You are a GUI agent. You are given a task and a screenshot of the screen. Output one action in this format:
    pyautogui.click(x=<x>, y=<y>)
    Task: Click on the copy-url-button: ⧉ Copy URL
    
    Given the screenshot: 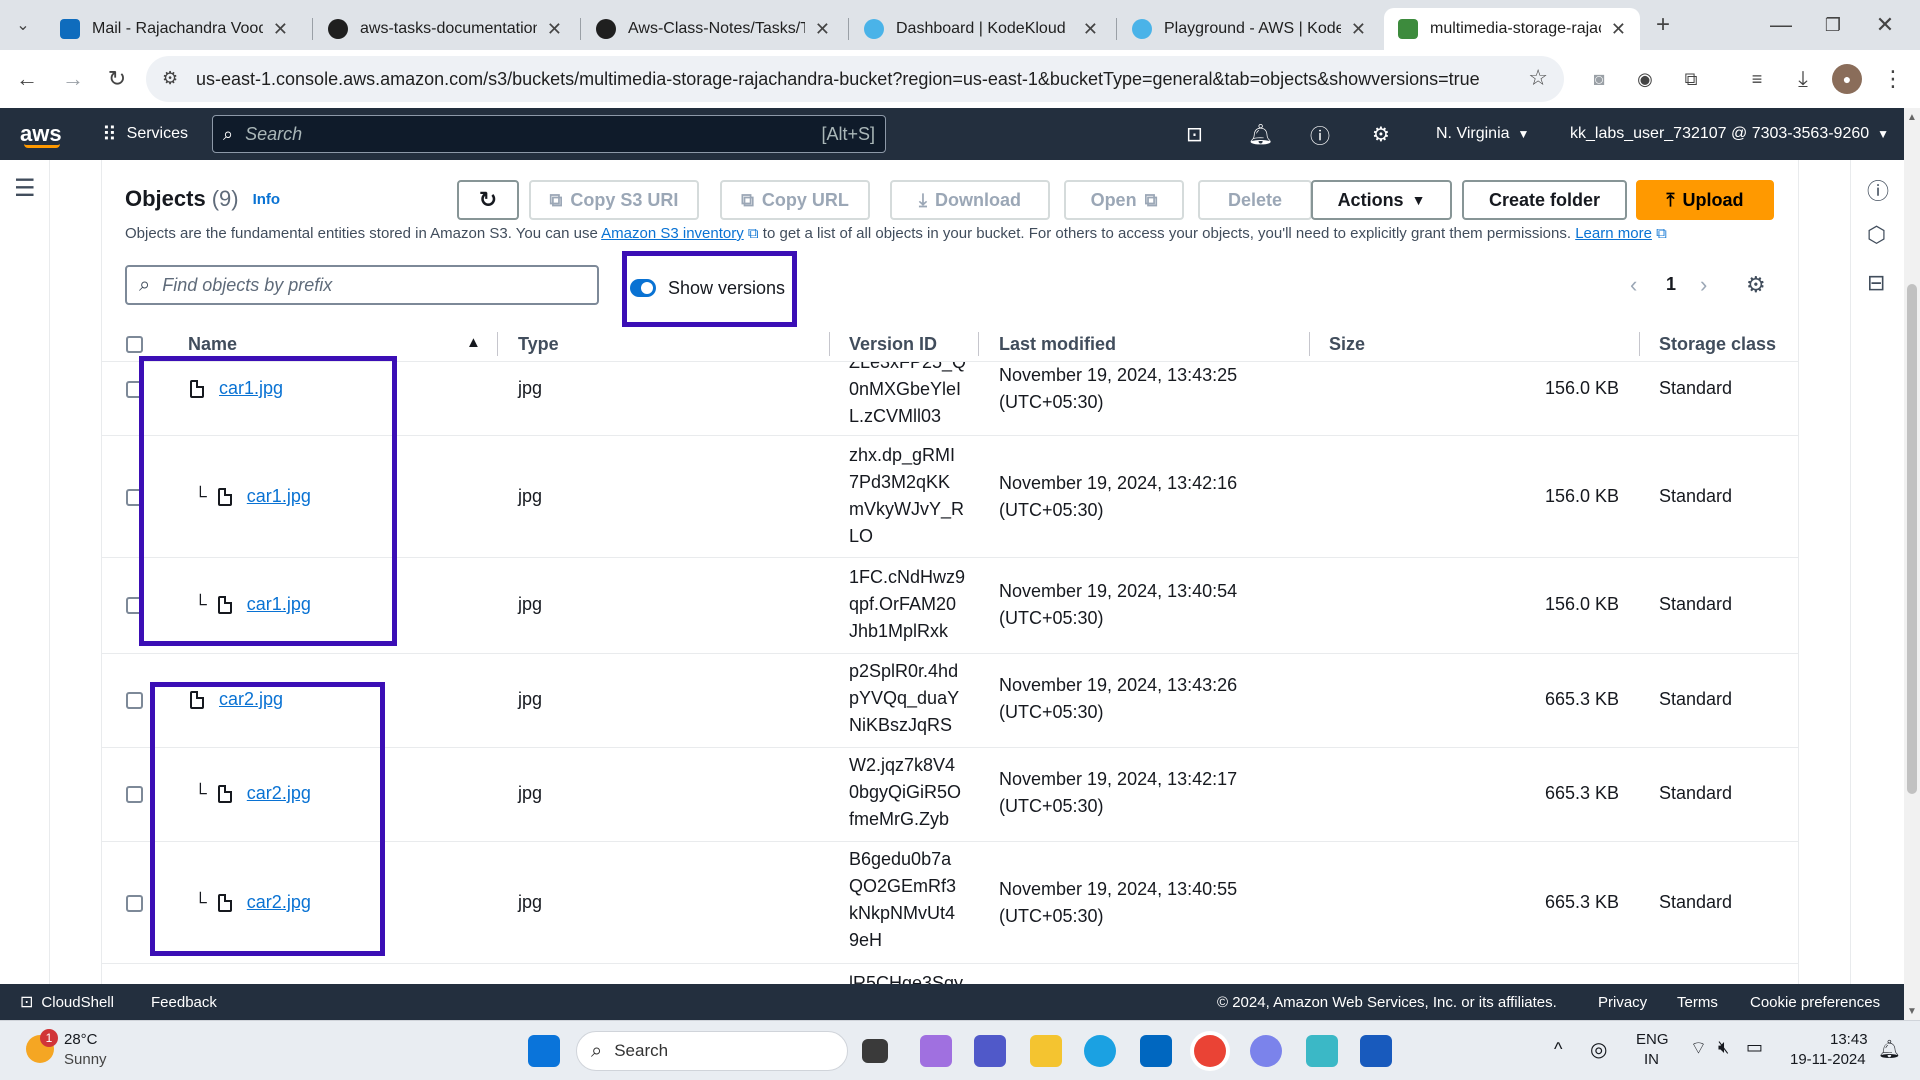 What is the action you would take?
    pyautogui.click(x=795, y=200)
    